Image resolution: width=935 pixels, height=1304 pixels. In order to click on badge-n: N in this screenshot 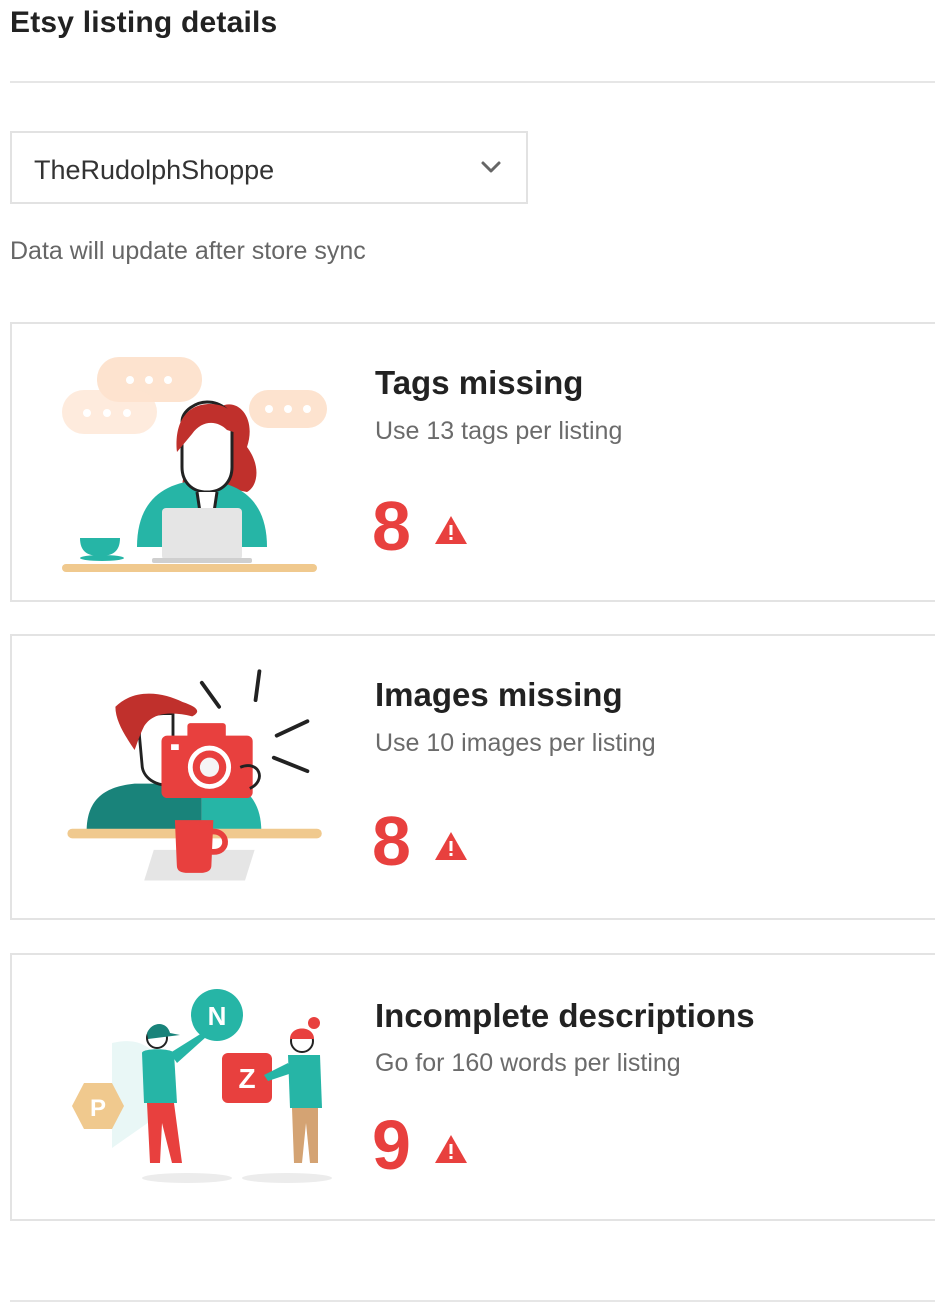, I will do `click(217, 1016)`.